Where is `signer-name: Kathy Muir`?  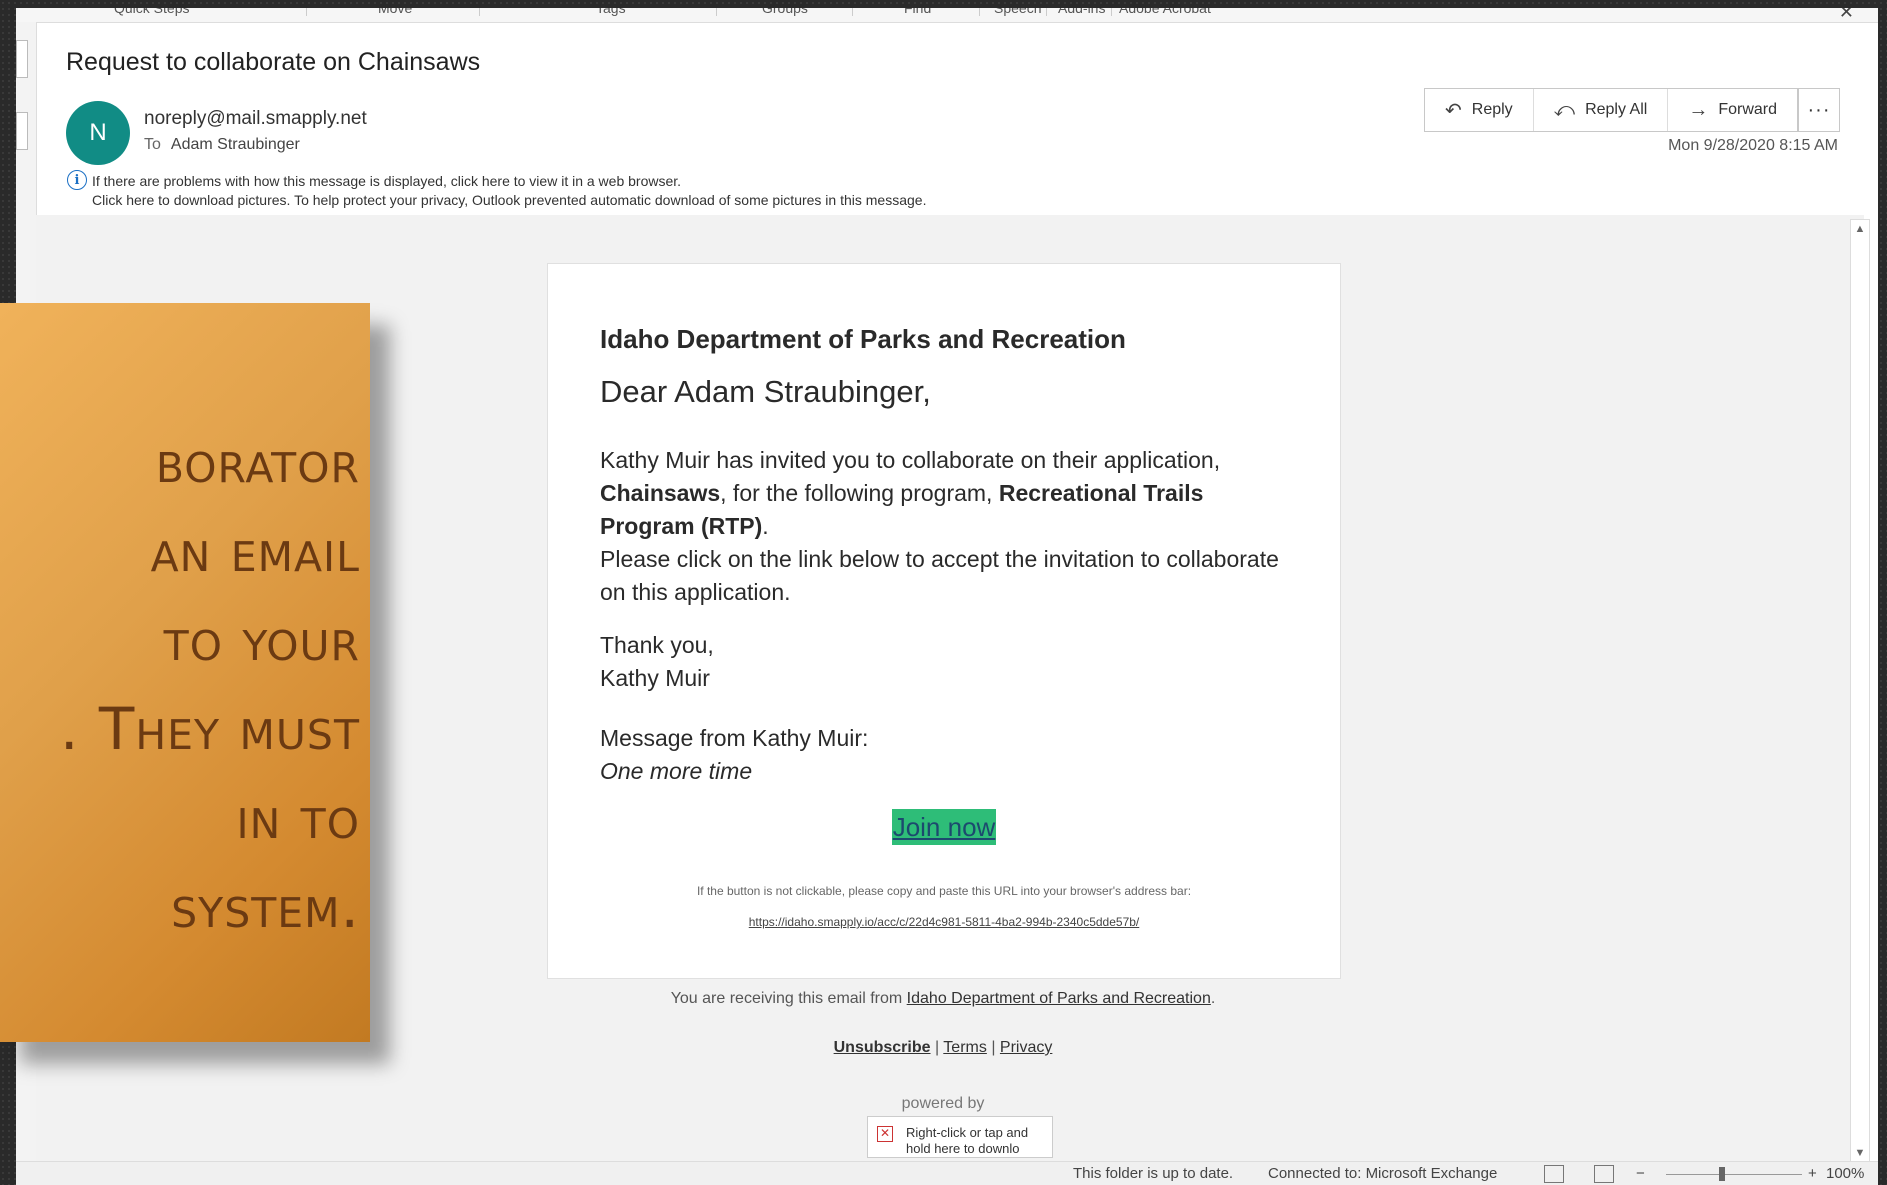
signer-name: Kathy Muir is located at coordinates (655, 678).